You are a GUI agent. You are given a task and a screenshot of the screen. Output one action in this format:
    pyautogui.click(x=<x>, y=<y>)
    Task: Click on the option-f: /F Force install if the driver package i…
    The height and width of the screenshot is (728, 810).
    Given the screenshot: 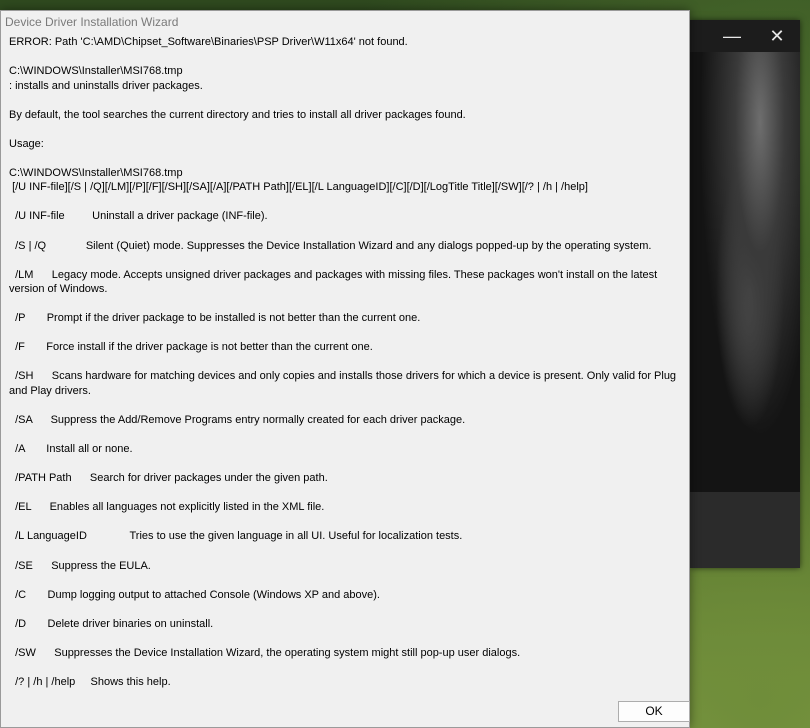 What is the action you would take?
    pyautogui.click(x=191, y=347)
    